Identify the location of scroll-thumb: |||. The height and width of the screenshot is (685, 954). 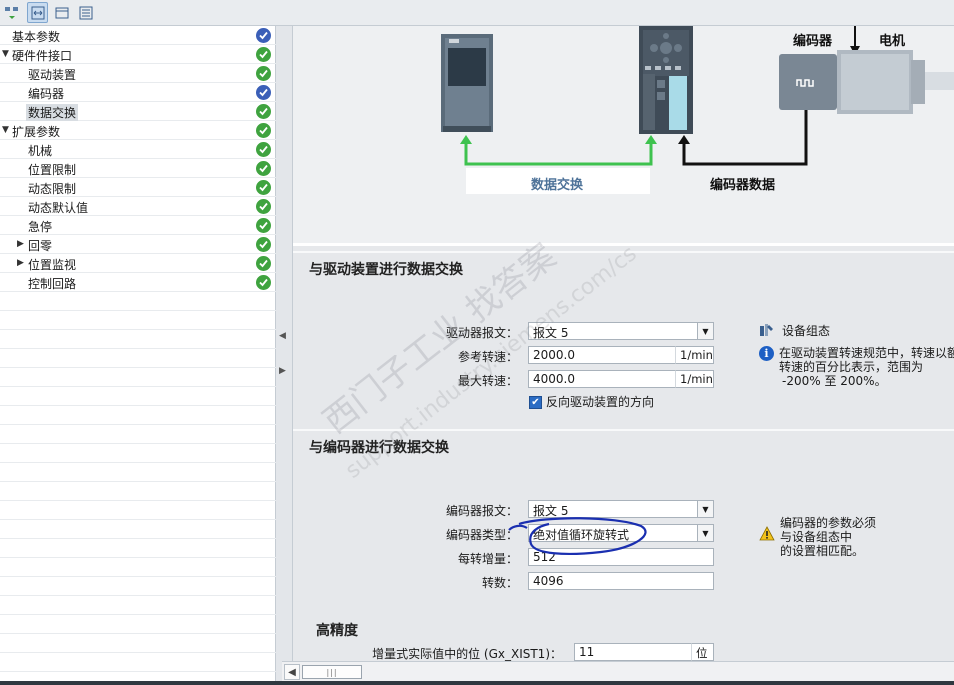
(332, 672).